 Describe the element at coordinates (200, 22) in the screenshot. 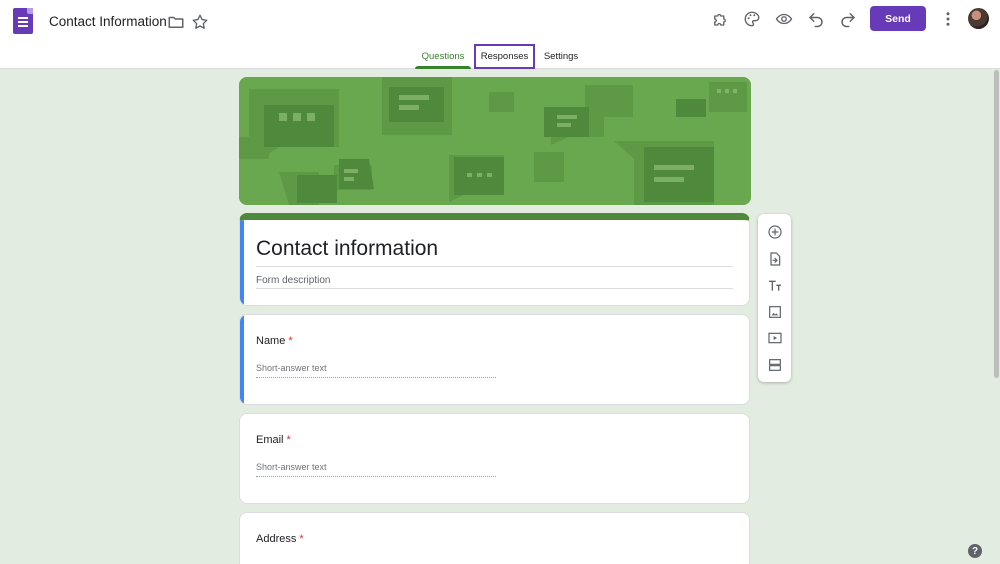

I see `star-icon` at that location.